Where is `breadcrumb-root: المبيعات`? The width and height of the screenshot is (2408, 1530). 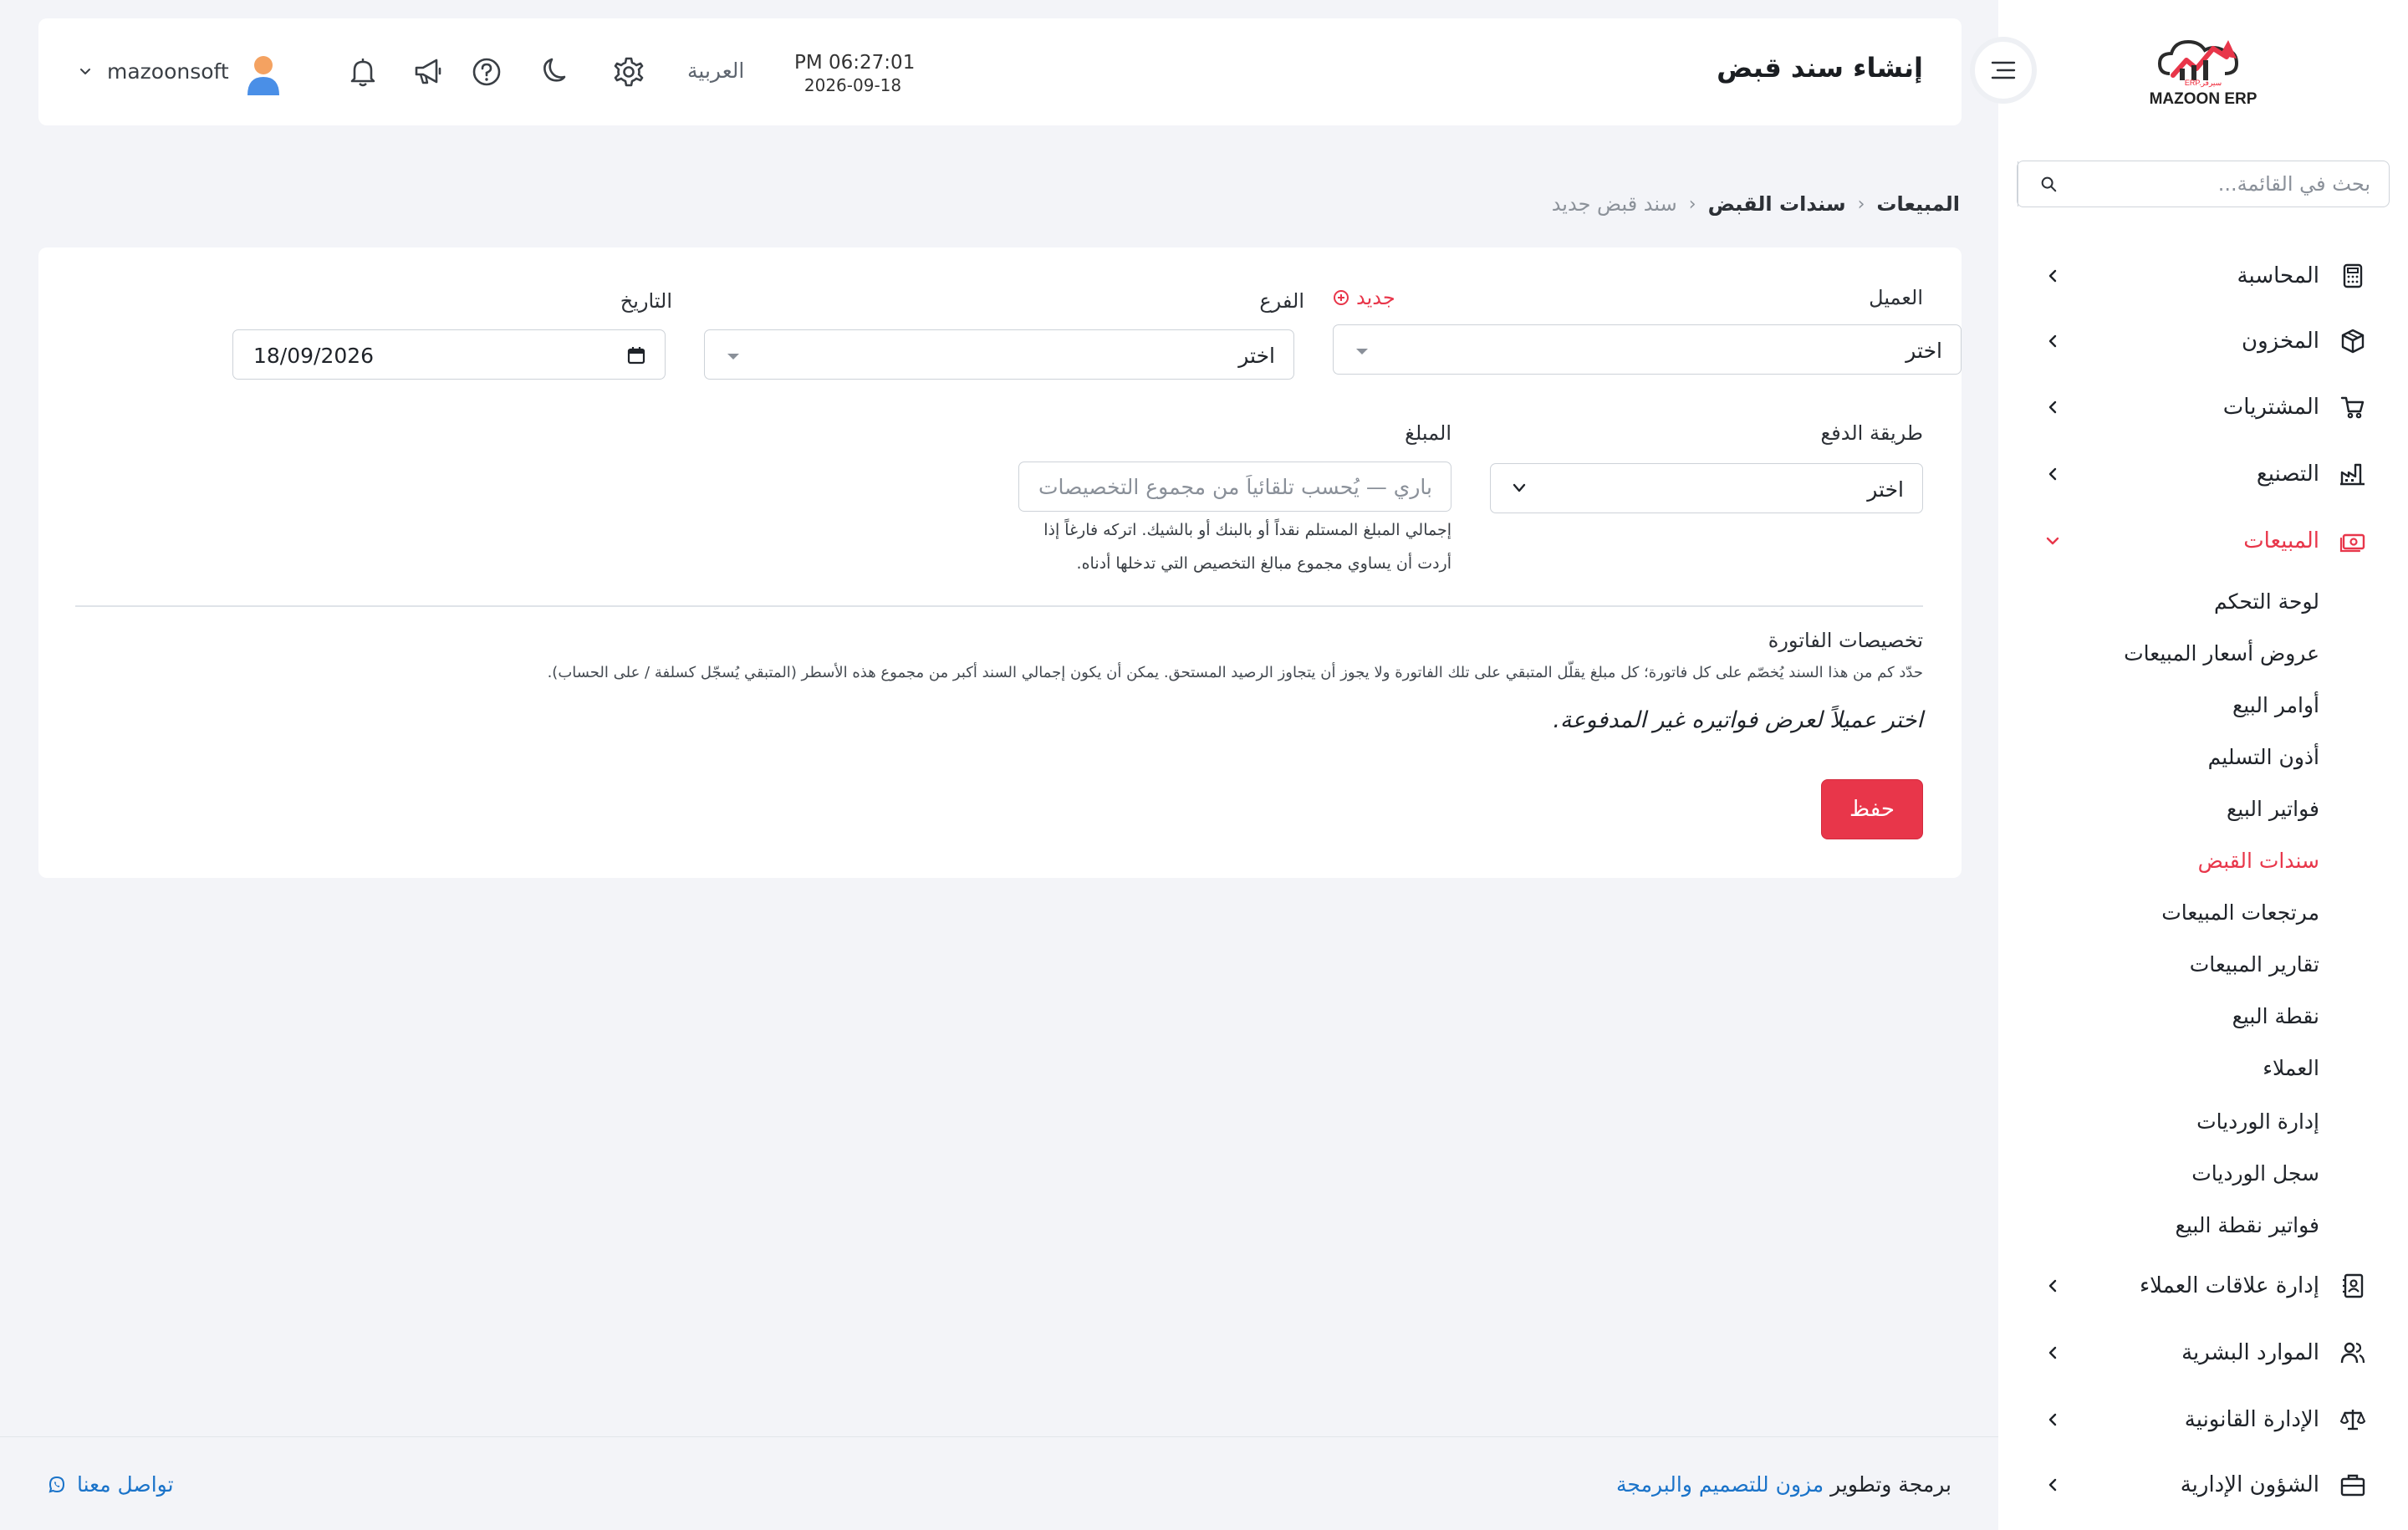
breadcrumb-root: المبيعات is located at coordinates (1918, 204).